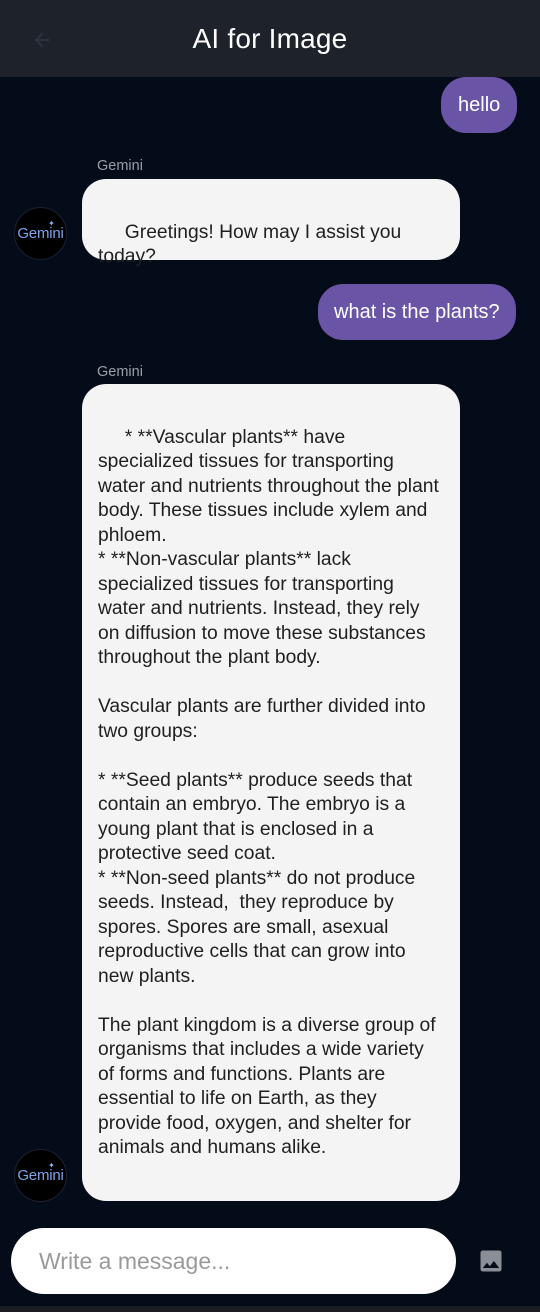 The height and width of the screenshot is (1312, 540). I want to click on user-message-bubble: hello, so click(479, 105).